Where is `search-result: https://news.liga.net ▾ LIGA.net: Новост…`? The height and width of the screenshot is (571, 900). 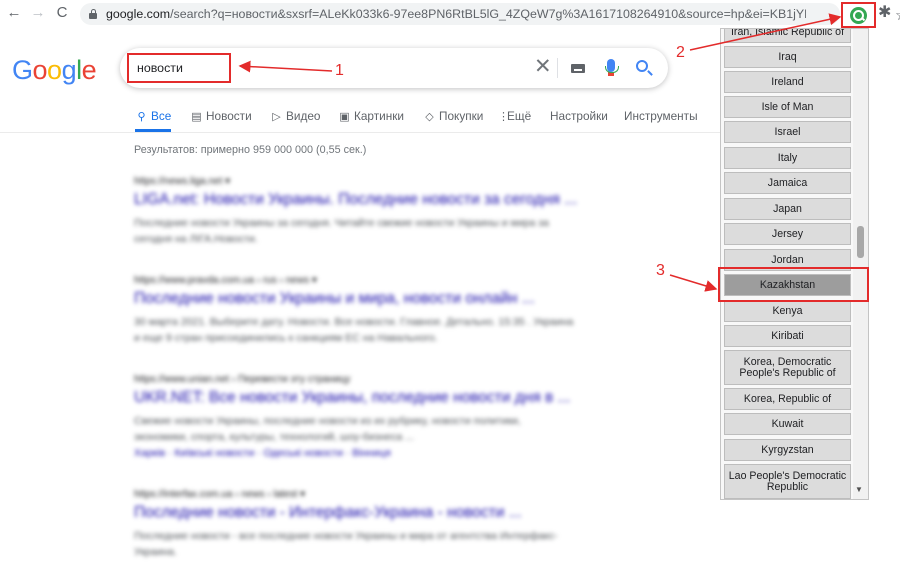 search-result: https://news.liga.net ▾ LIGA.net: Новост… is located at coordinates (374, 211).